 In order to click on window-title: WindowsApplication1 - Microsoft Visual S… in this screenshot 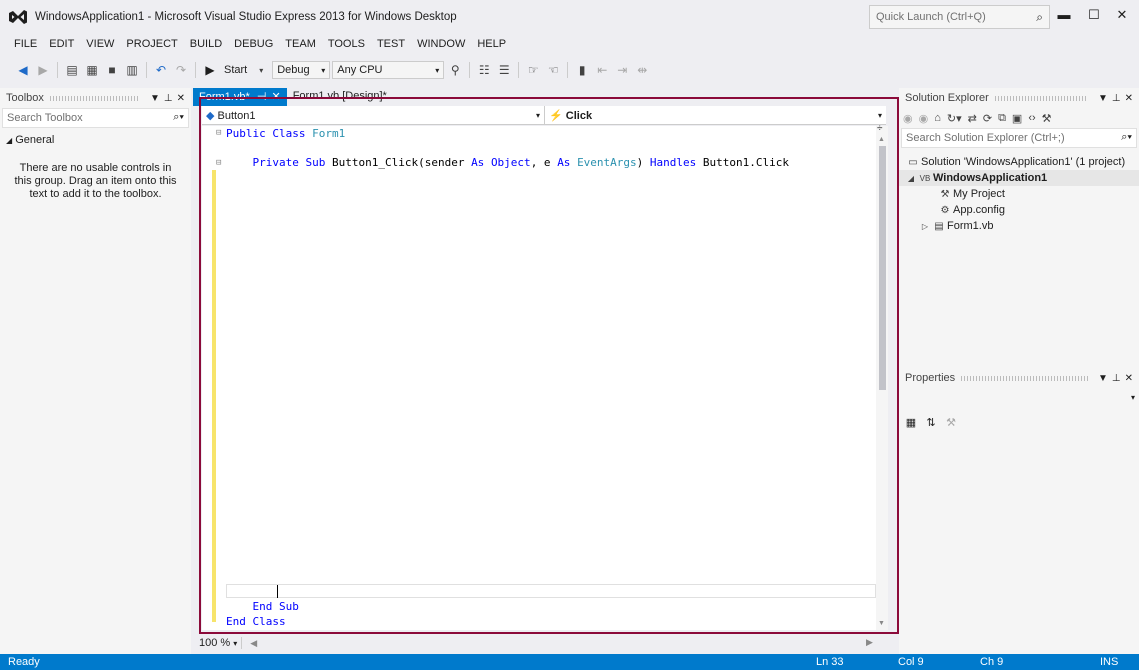, I will do `click(246, 17)`.